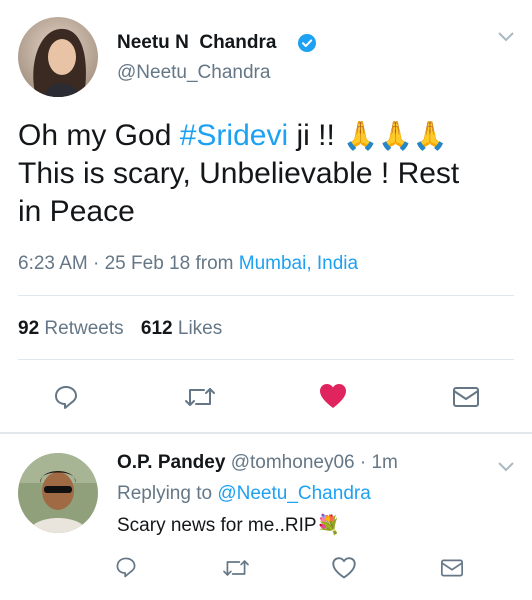 The height and width of the screenshot is (600, 532). I want to click on reply-direct-message-button, so click(452, 568).